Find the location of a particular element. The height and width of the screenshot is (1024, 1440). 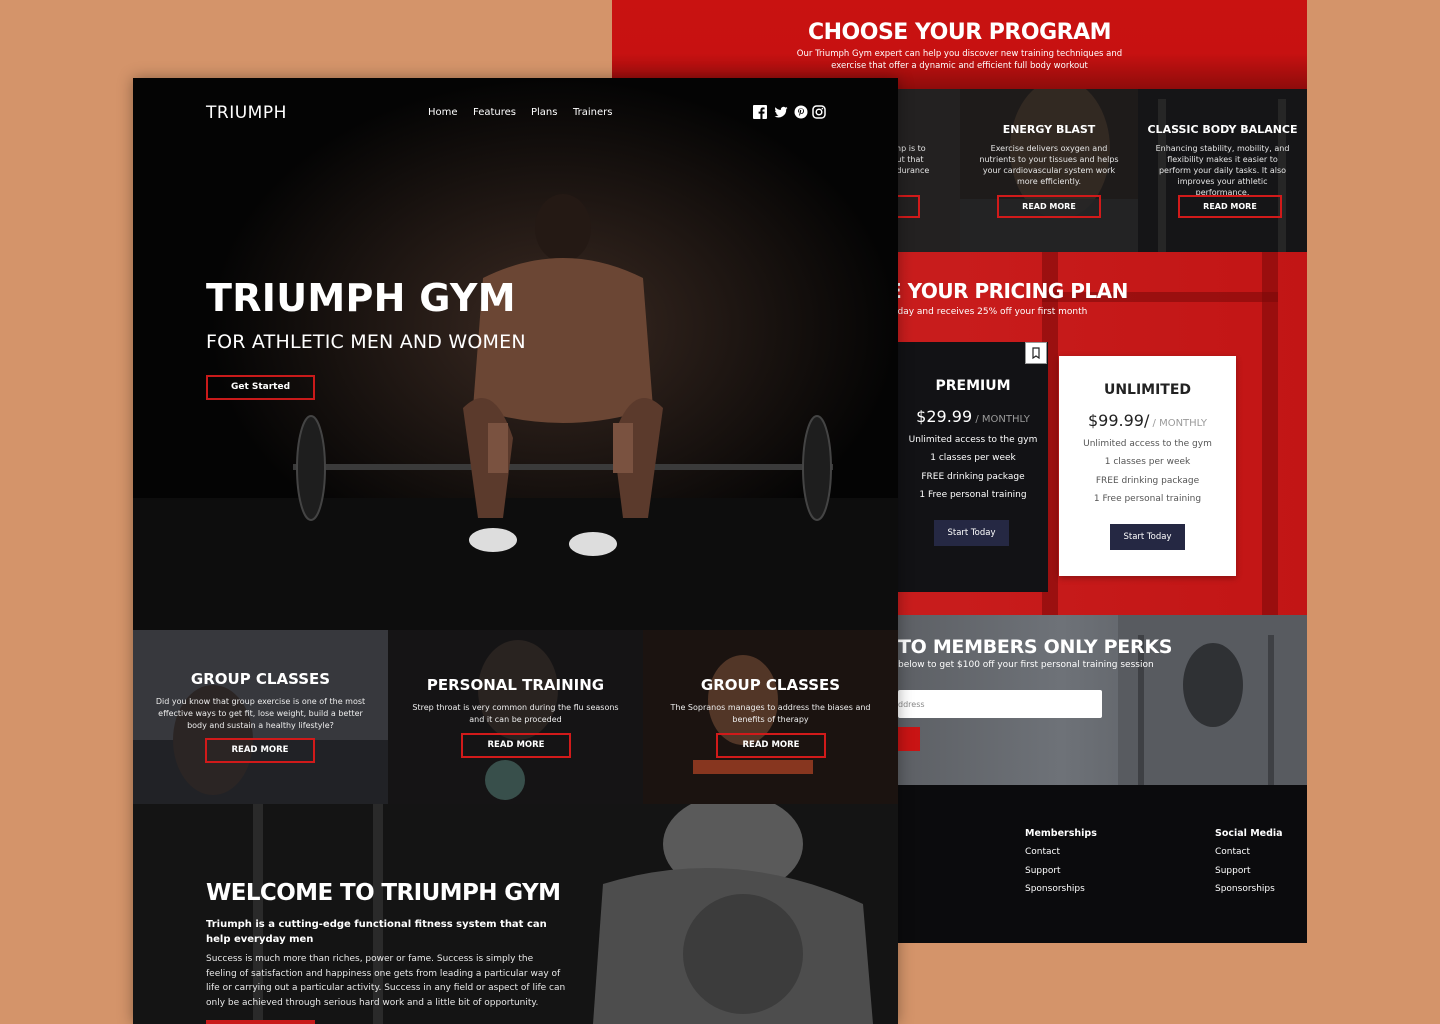

nav-plans: Plans is located at coordinates (544, 112).